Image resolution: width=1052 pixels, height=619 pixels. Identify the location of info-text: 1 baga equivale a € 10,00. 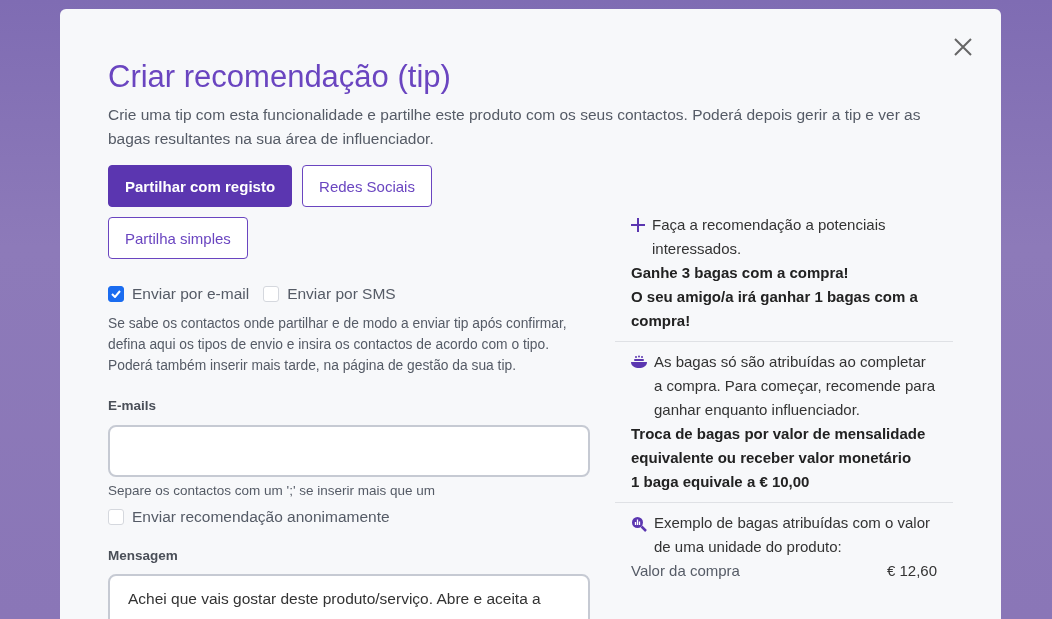
(721, 482).